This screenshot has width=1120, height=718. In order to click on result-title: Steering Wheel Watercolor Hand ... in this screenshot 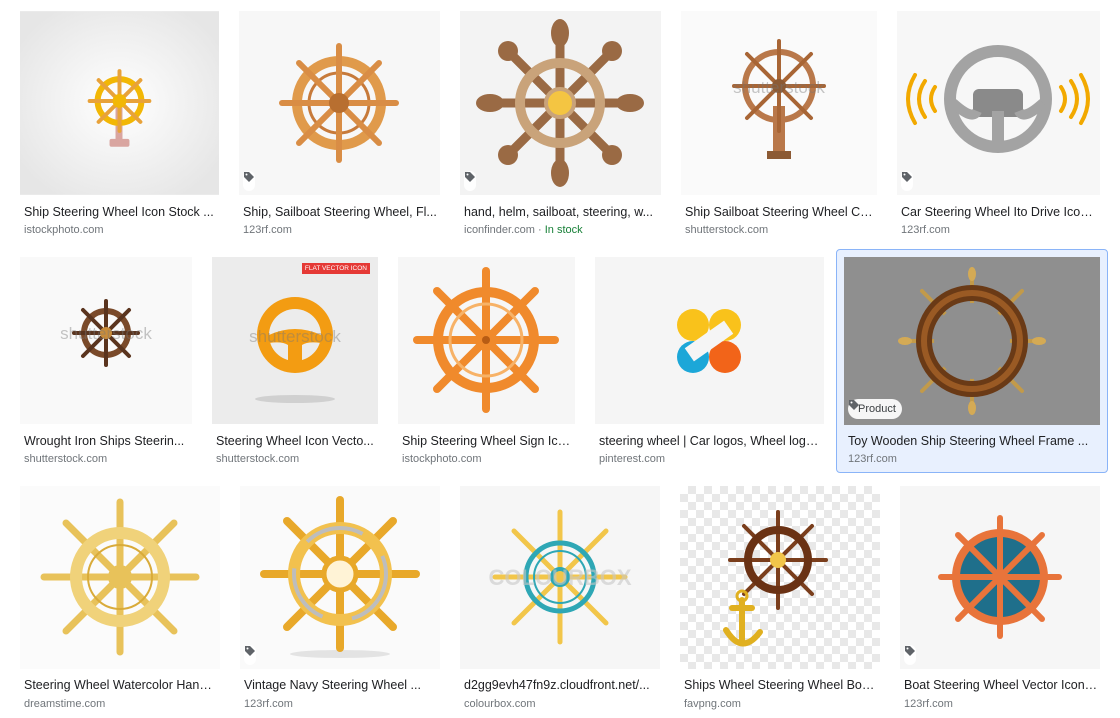, I will do `click(121, 685)`.